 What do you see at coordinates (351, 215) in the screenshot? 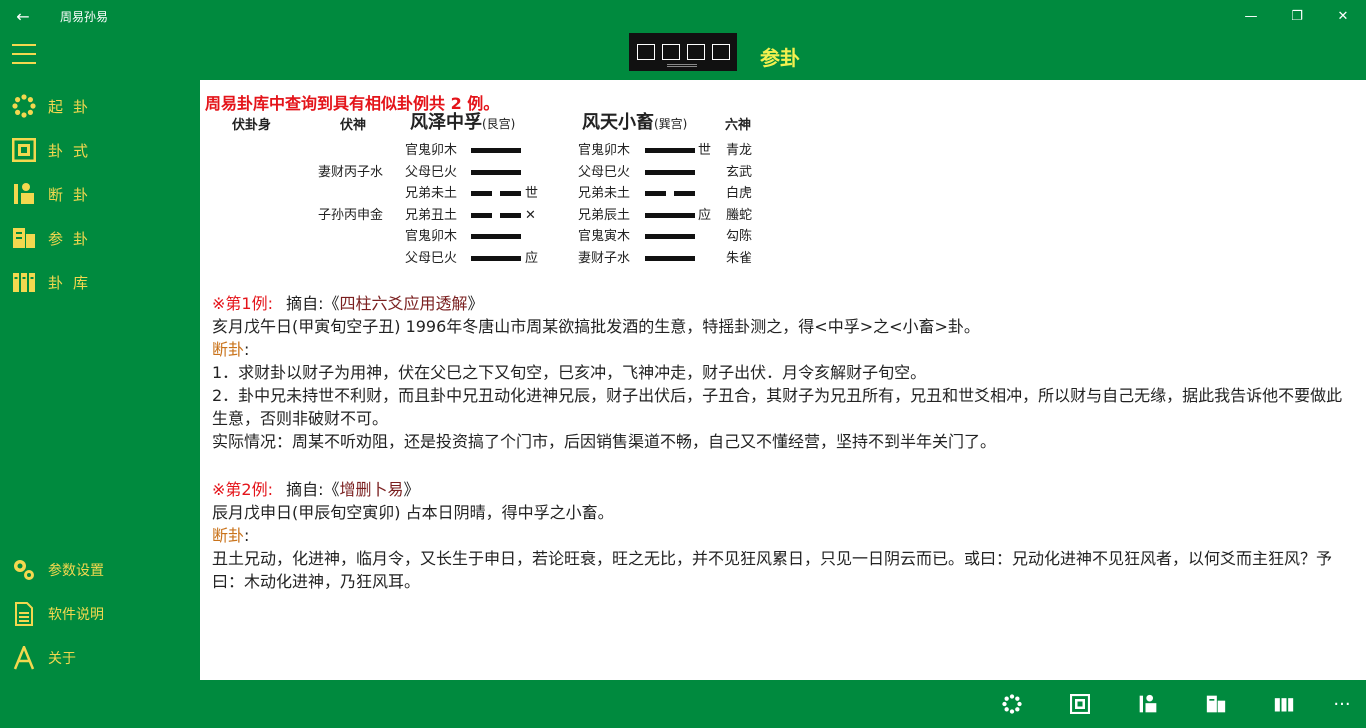
I see `fushen-cell: 子孙丙申金` at bounding box center [351, 215].